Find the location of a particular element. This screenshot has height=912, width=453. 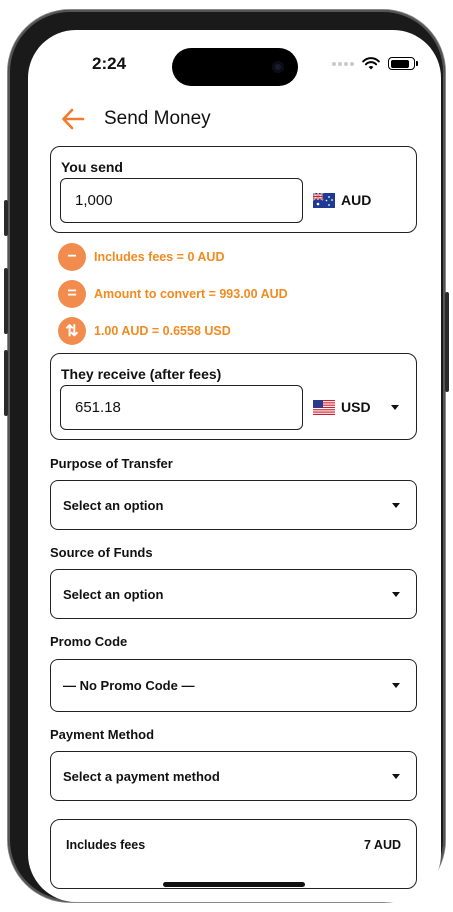

side-button is located at coordinates (6, 218).